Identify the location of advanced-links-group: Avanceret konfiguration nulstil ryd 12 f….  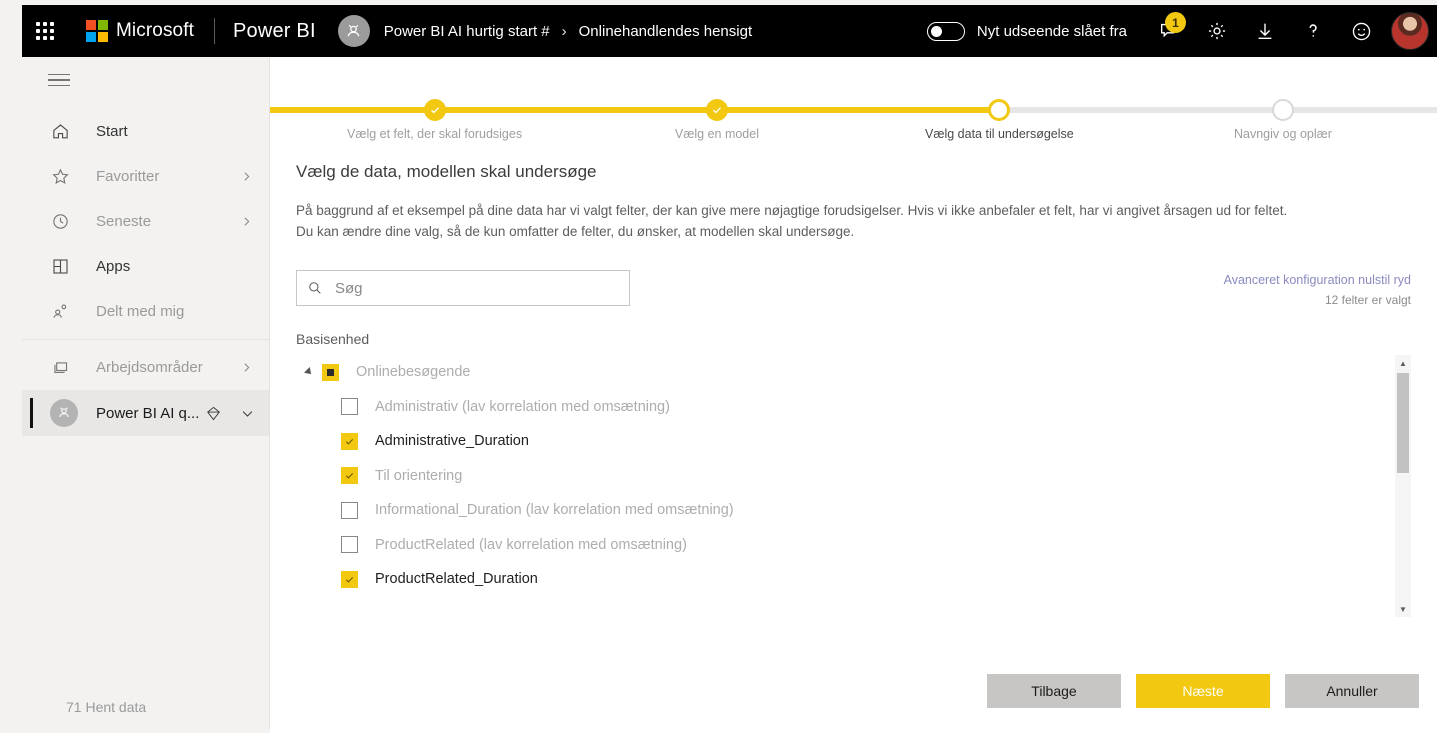
(1317, 288).